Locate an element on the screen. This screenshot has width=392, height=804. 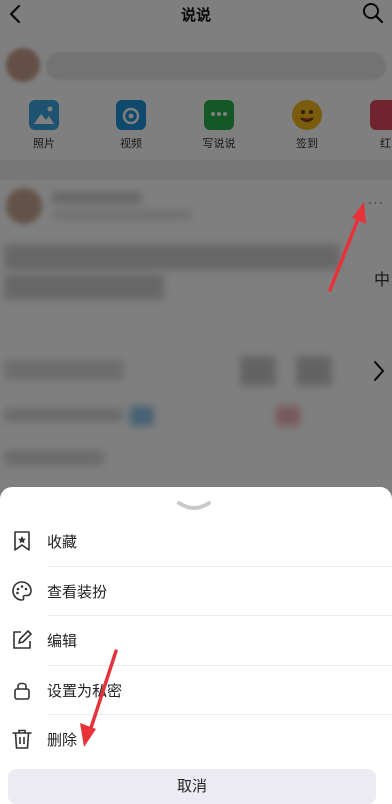
menu-item-label: 收藏 is located at coordinates (62, 542).